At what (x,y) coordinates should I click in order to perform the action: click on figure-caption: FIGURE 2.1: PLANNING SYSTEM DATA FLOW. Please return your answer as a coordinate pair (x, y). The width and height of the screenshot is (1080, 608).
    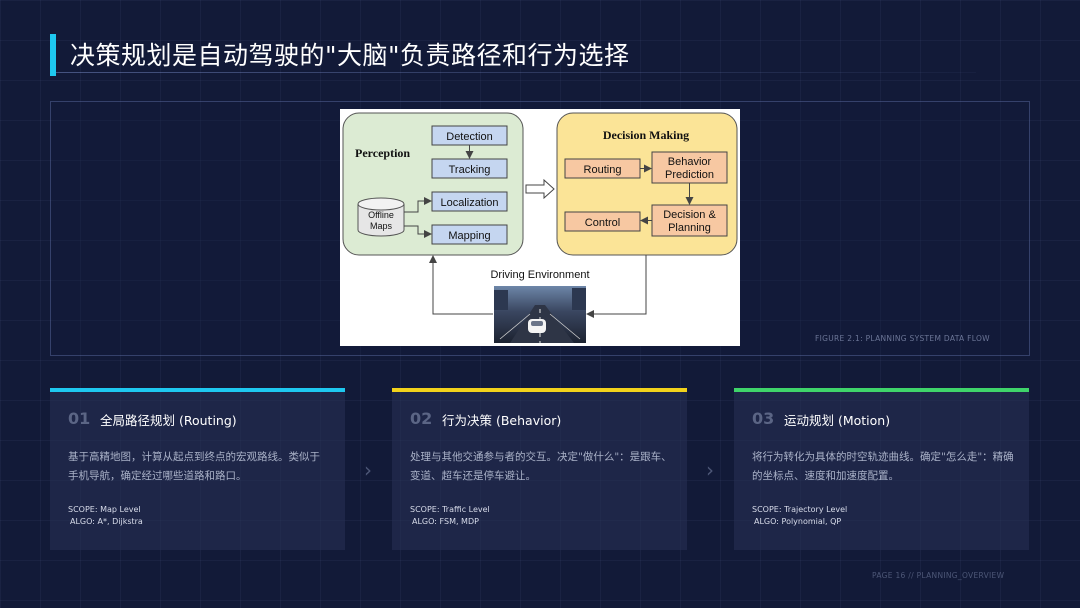
    Looking at the image, I should click on (902, 338).